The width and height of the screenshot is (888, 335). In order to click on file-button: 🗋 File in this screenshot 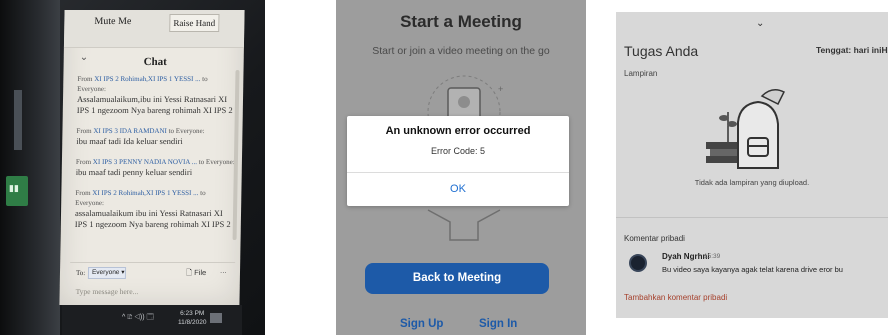, I will do `click(196, 273)`.